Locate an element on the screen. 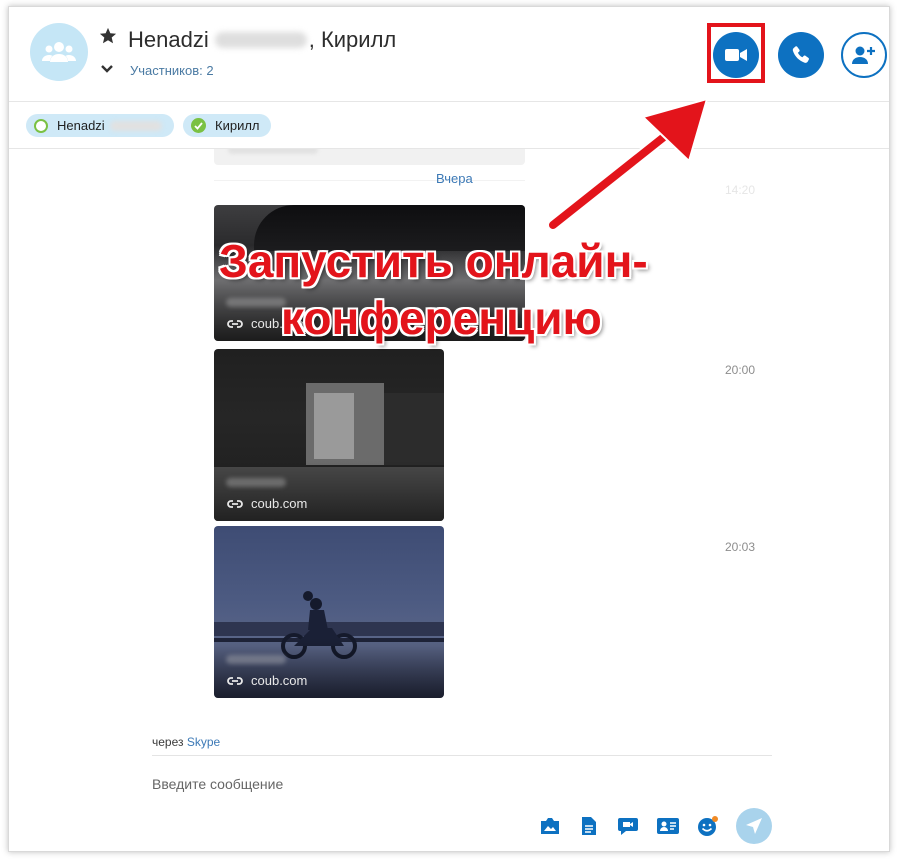  add-participant-button is located at coordinates (864, 55).